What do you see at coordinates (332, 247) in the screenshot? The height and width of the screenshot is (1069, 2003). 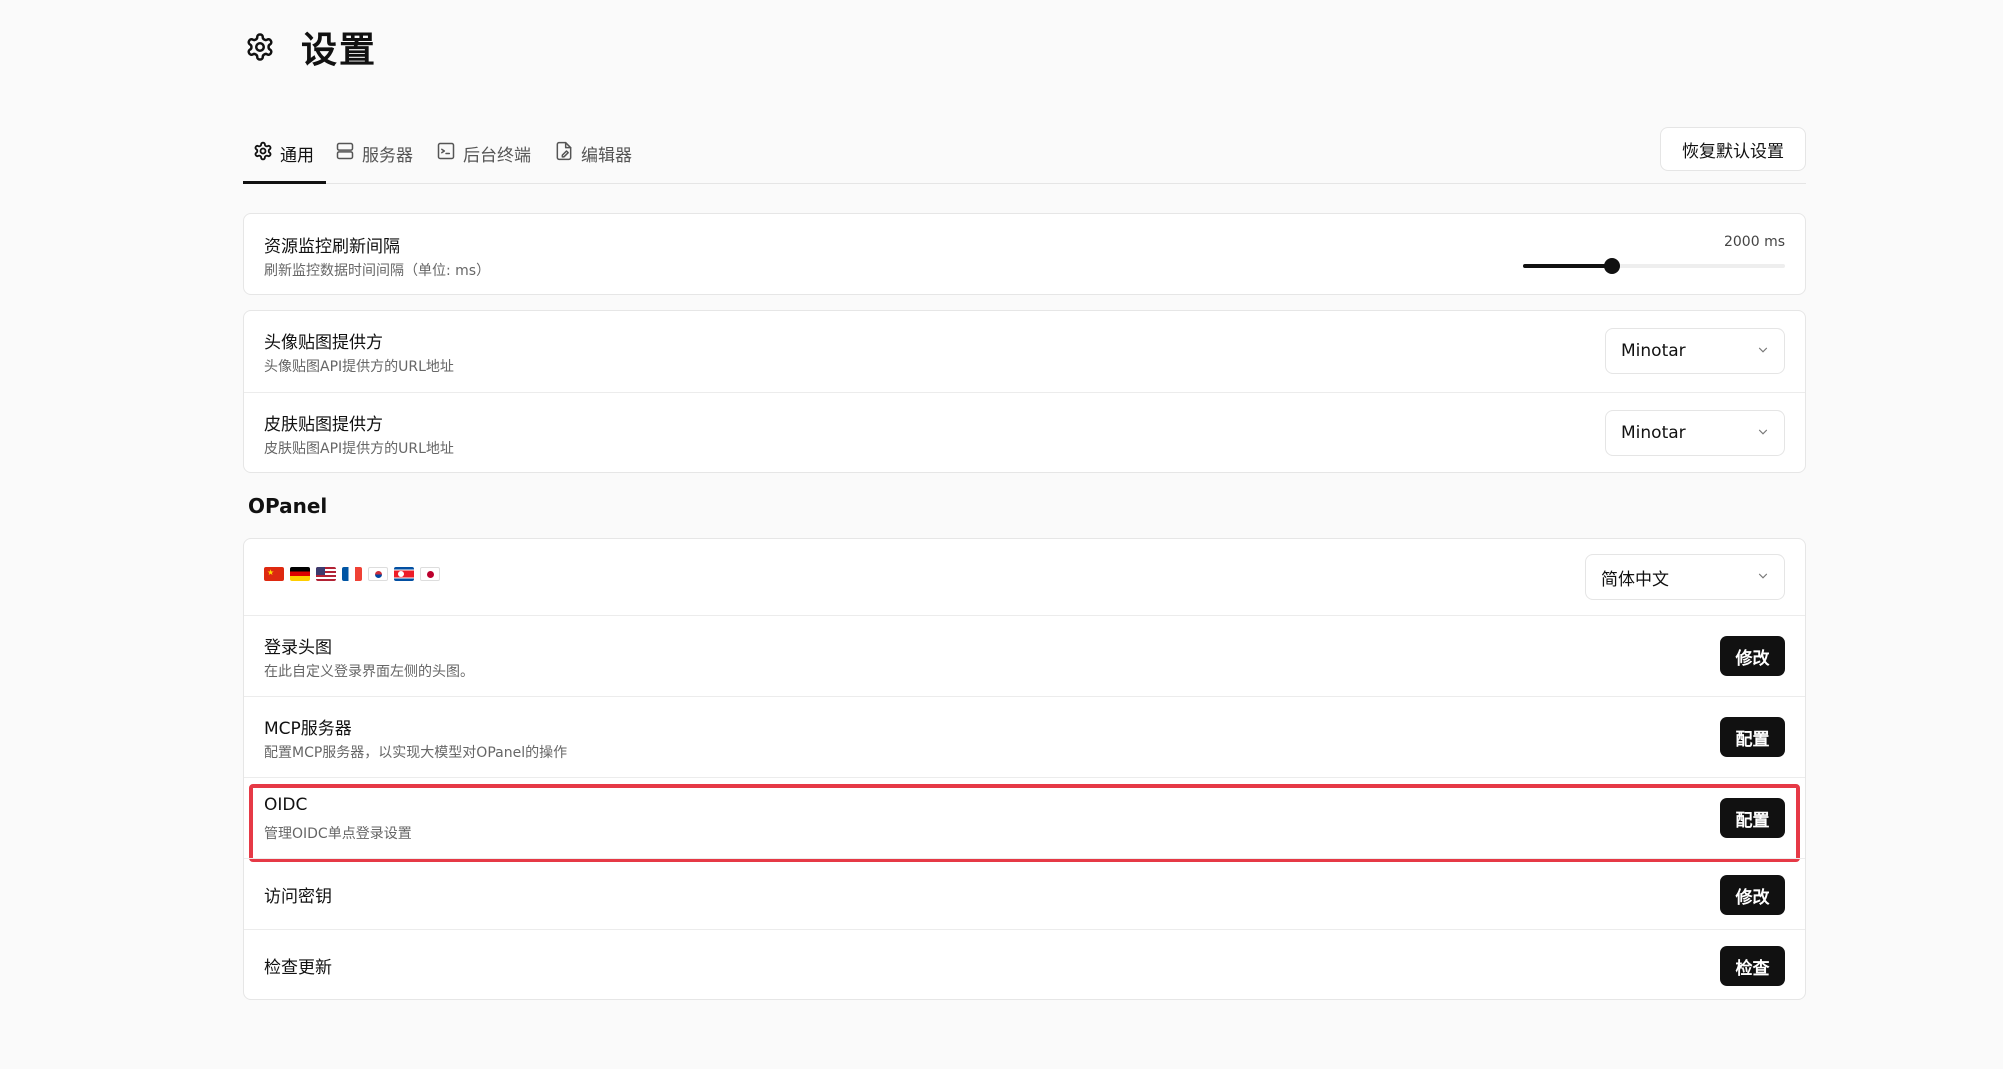 I see `setting-title: 资源监控刷新间隔` at bounding box center [332, 247].